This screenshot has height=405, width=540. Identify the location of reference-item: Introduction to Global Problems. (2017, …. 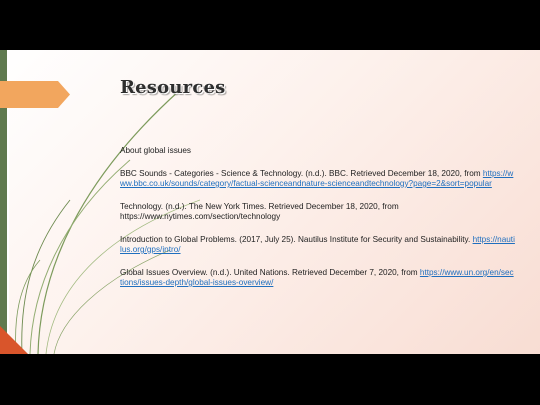
(317, 245).